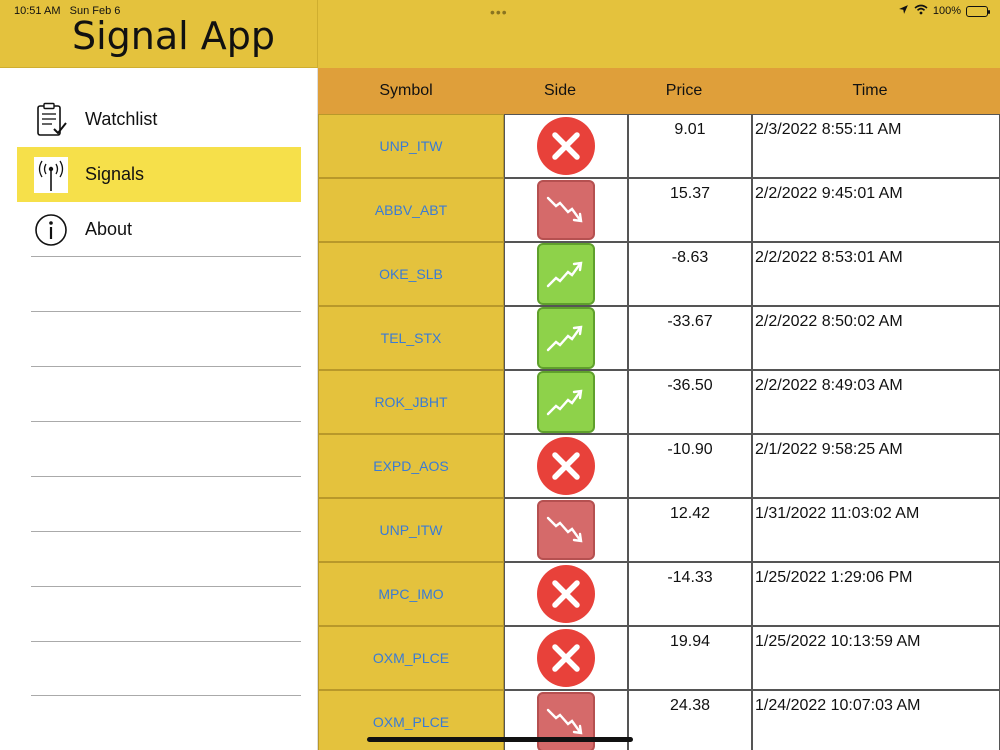 Image resolution: width=1000 pixels, height=750 pixels. What do you see at coordinates (921, 11) in the screenshot?
I see `wifi-icon` at bounding box center [921, 11].